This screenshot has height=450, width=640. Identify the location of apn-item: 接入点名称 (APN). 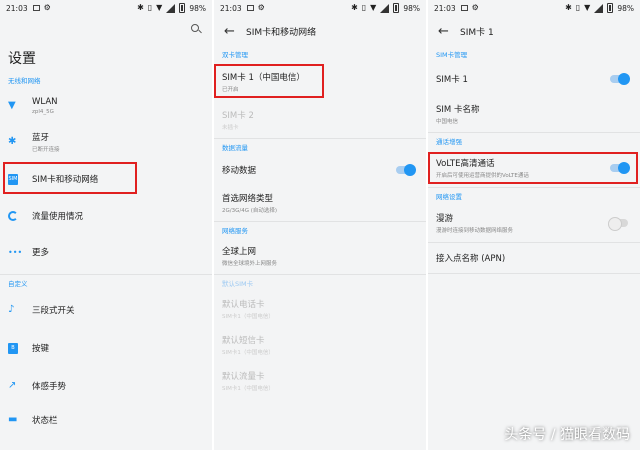
(534, 258).